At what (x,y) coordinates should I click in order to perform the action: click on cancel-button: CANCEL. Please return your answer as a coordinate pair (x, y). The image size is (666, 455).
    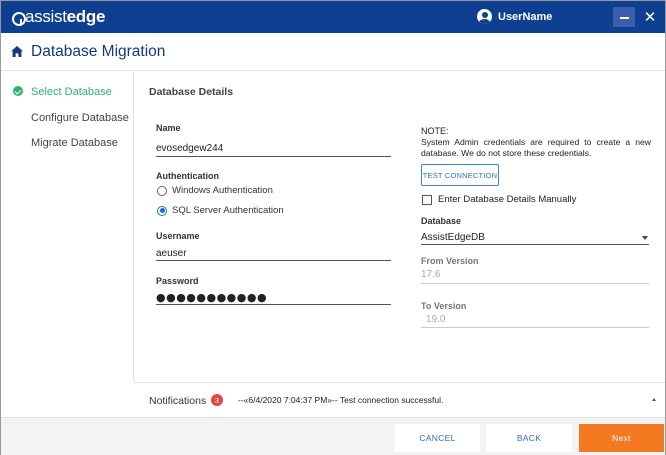
    Looking at the image, I should click on (437, 438).